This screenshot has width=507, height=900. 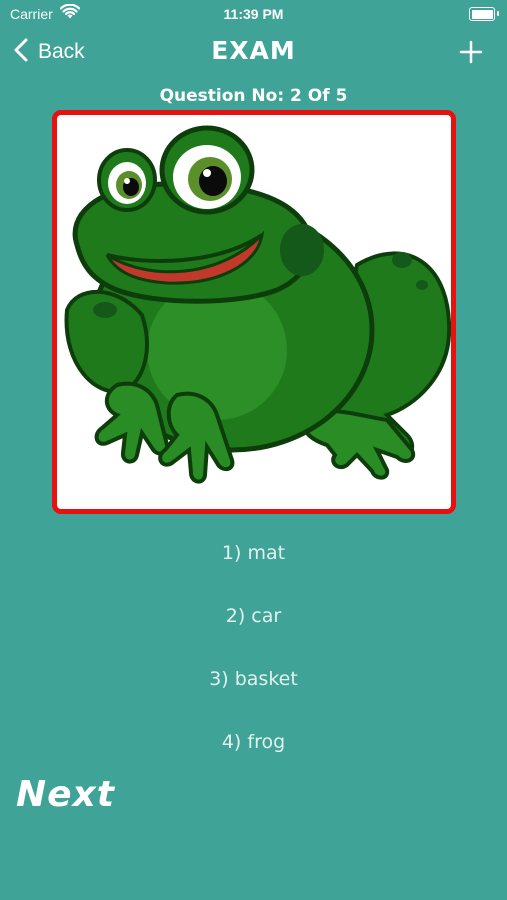 I want to click on plus-icon, so click(x=471, y=54).